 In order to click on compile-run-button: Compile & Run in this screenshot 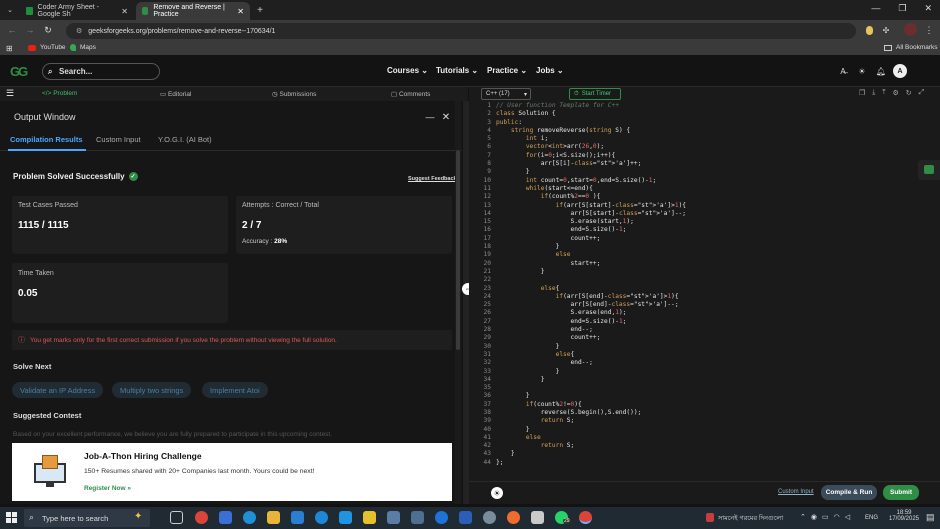, I will do `click(849, 492)`.